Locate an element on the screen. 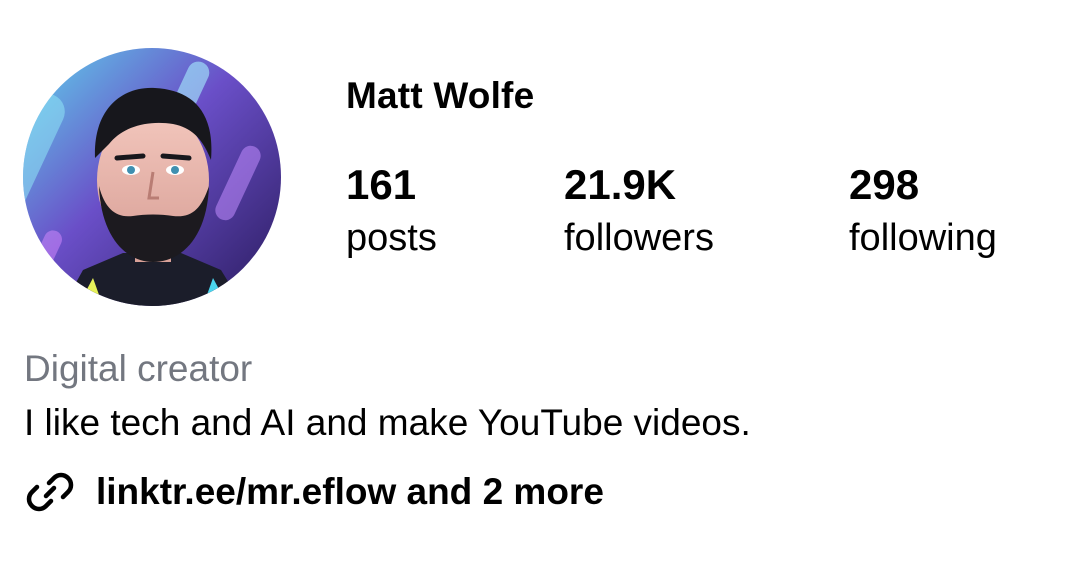 This screenshot has width=1065, height=567. profile-avatar is located at coordinates (152, 177).